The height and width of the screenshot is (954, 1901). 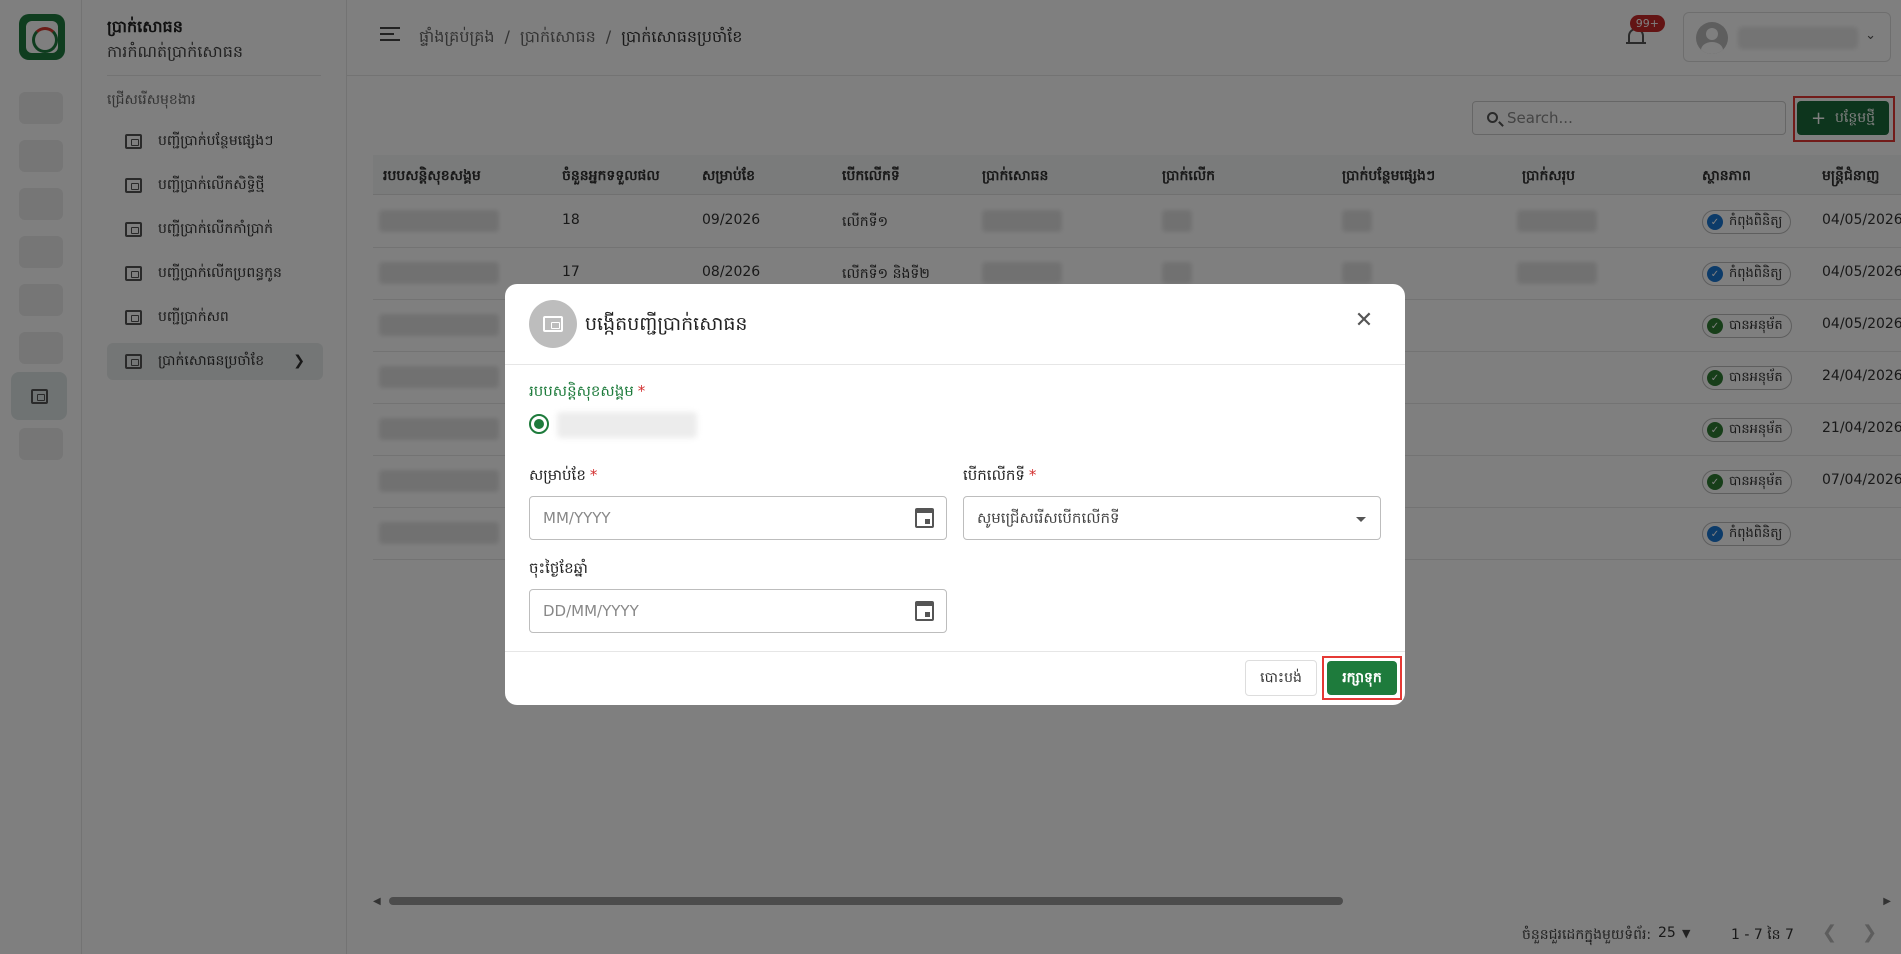 I want to click on save-button: រក្សាទុក, so click(x=1362, y=678).